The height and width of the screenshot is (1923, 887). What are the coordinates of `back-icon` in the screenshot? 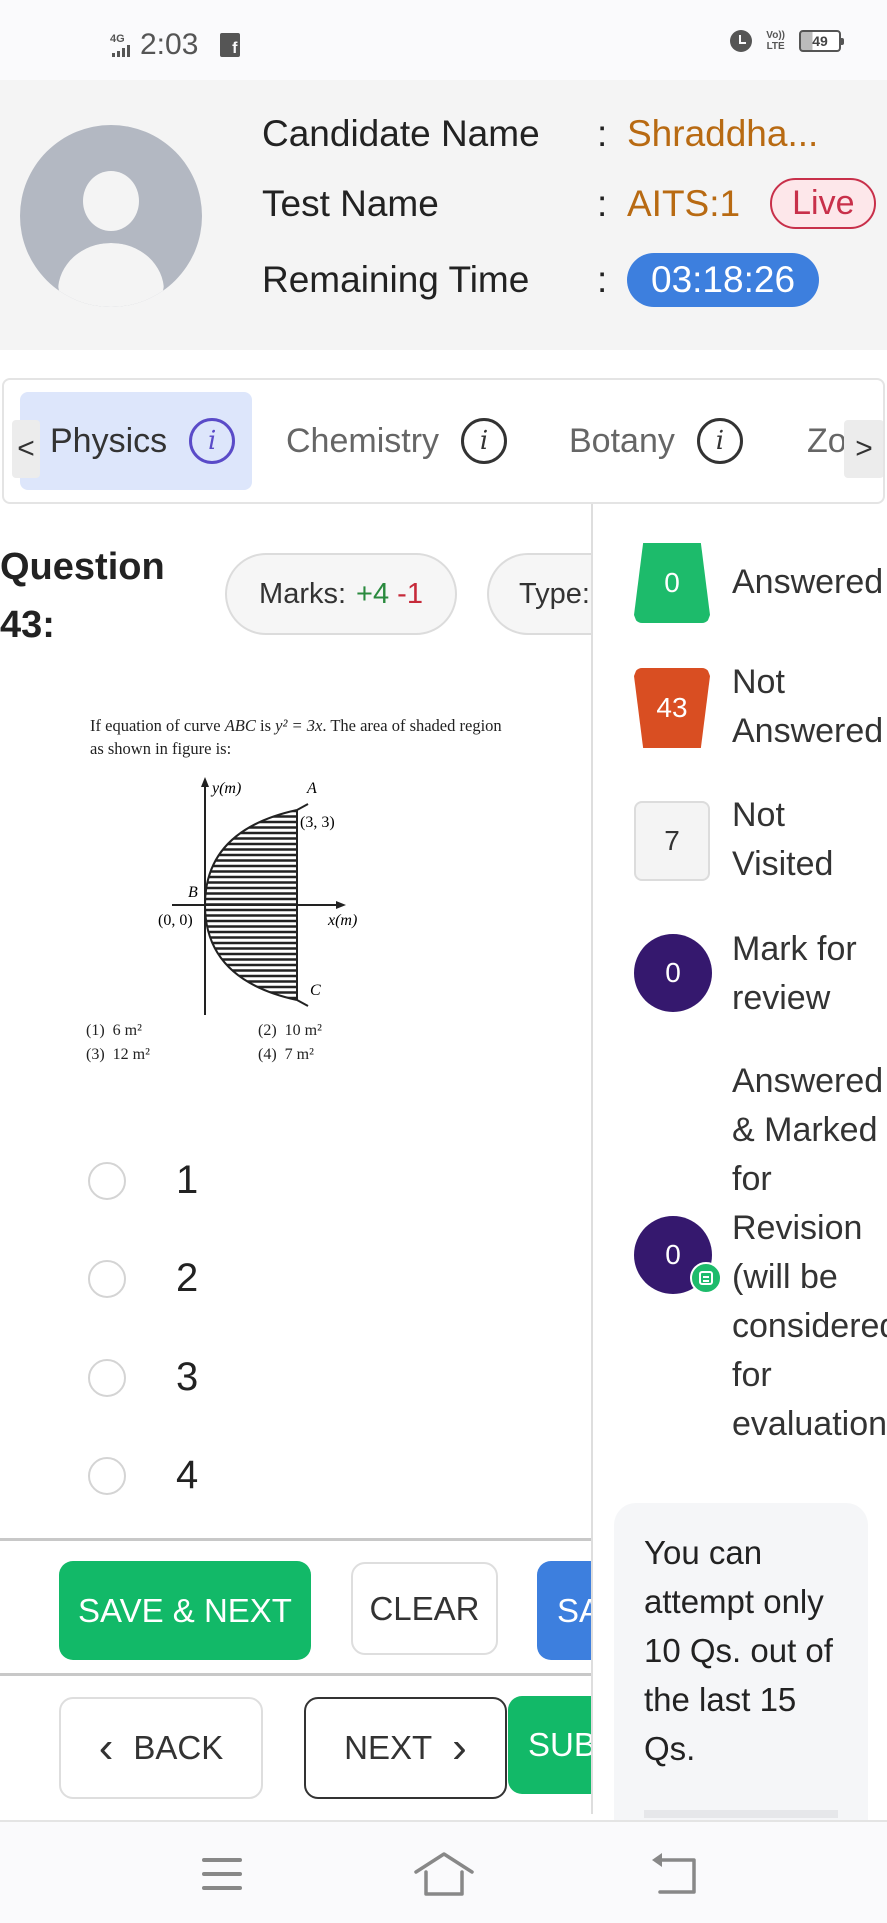 It's located at (680, 1875).